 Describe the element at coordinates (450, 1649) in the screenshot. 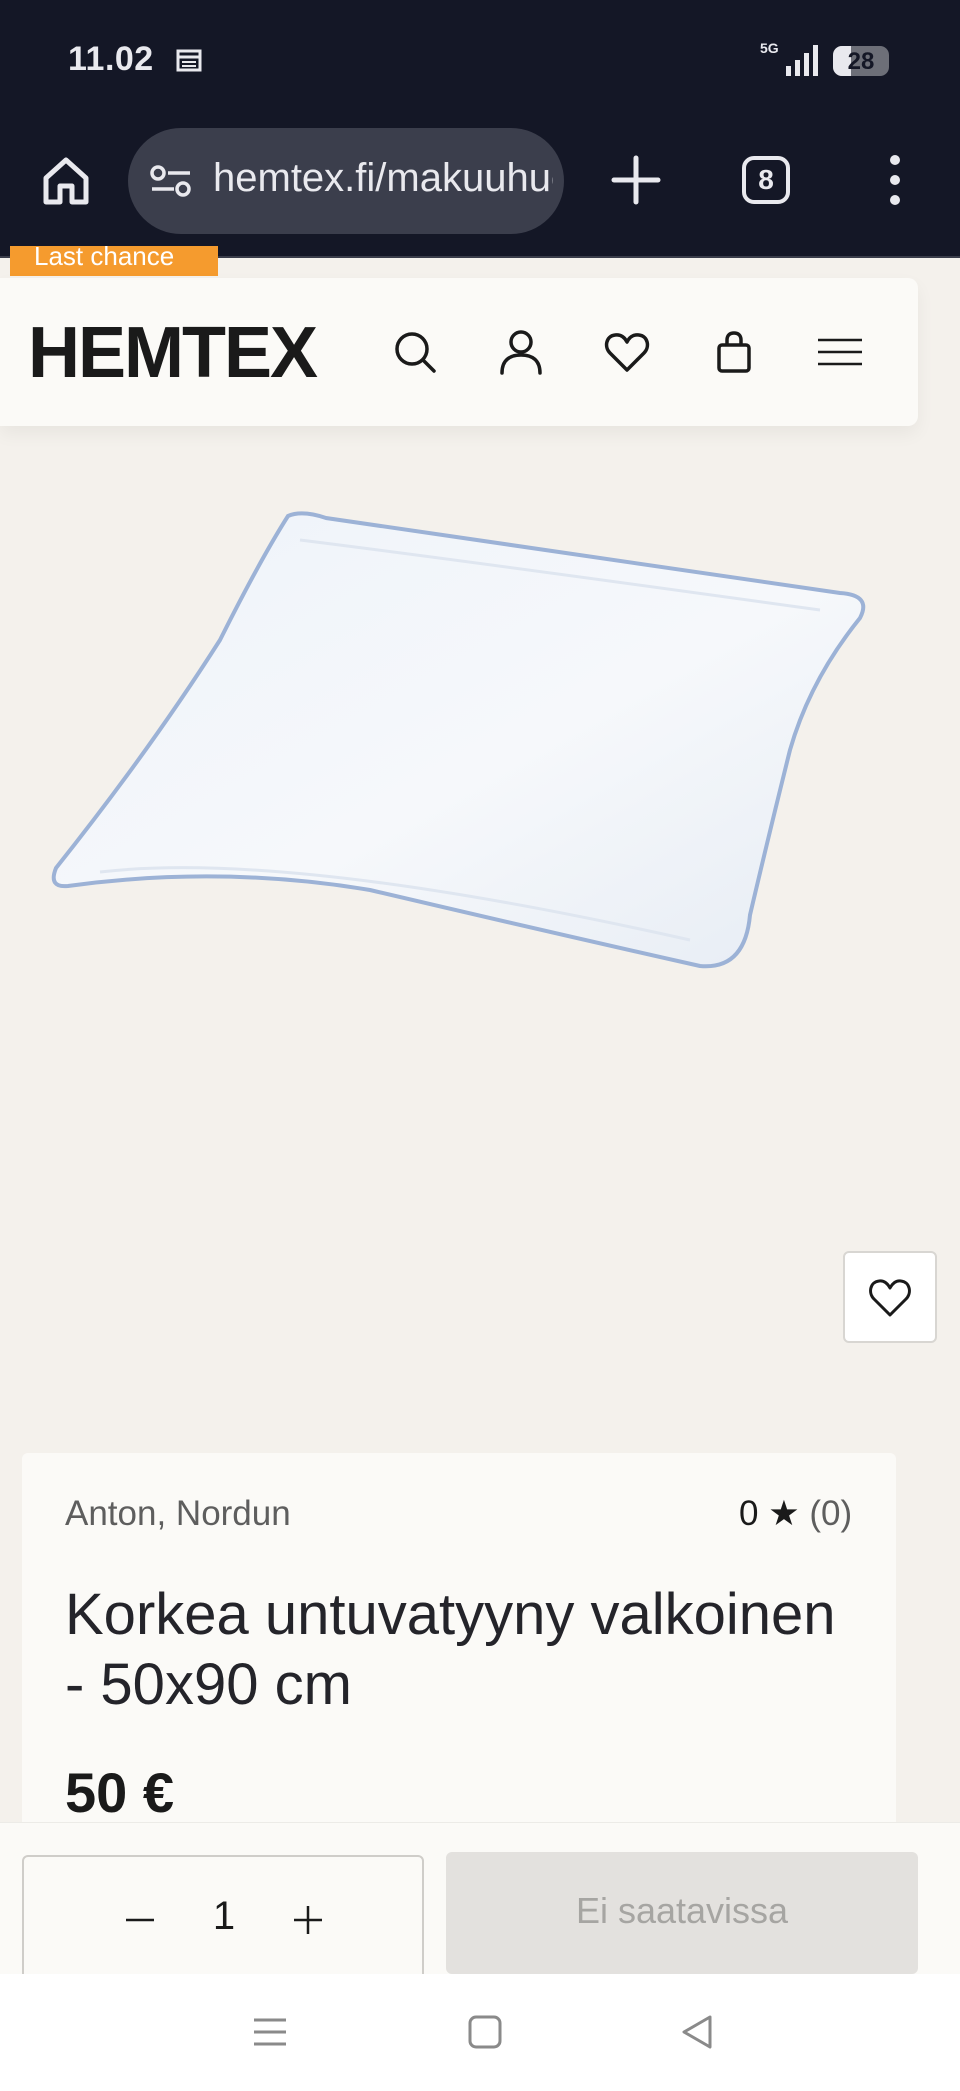

I see `product-title: Korkea untuvatyyny valkoinen - 50x90 cm` at that location.